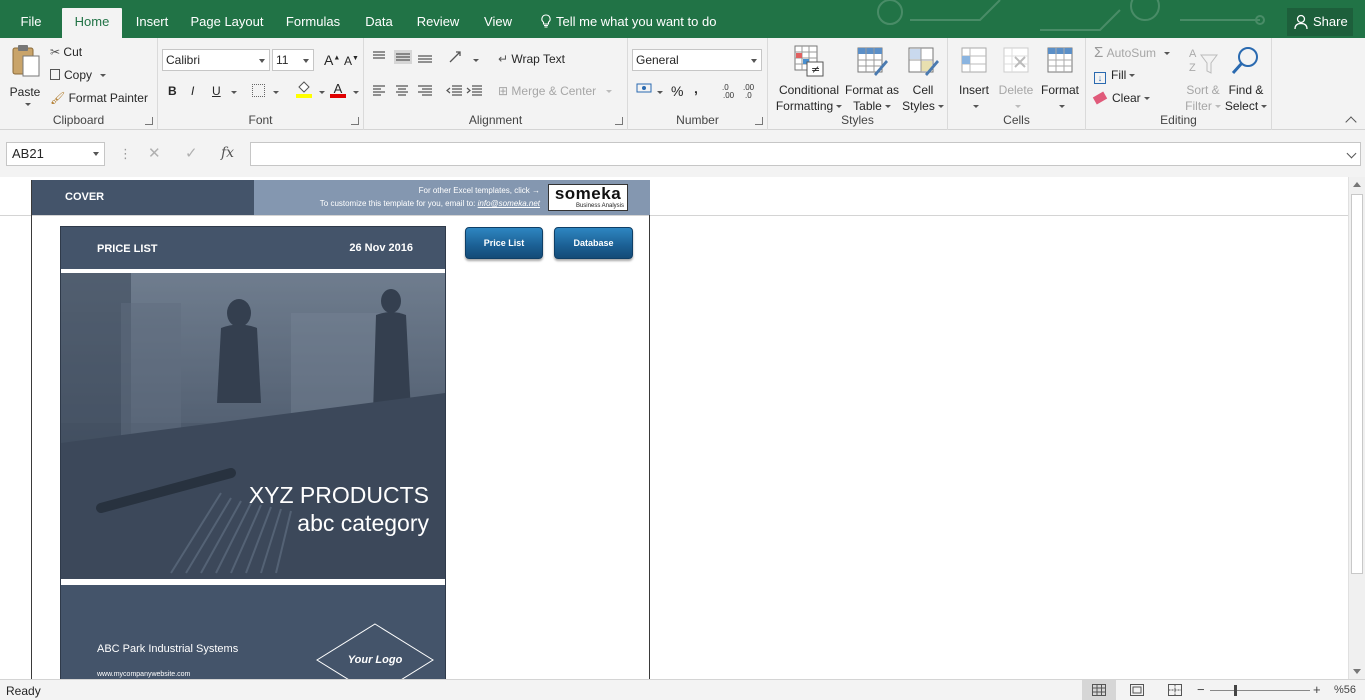  Describe the element at coordinates (1175, 690) in the screenshot. I see `page-break-view-icon` at that location.